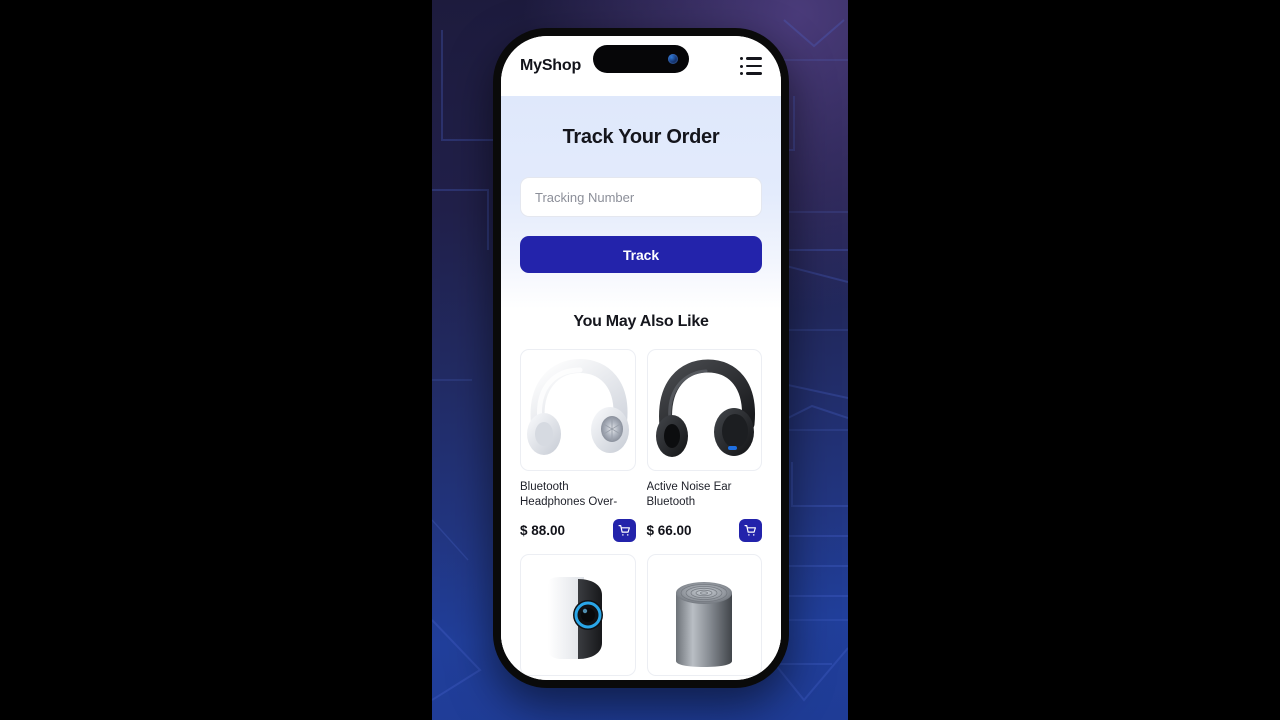  I want to click on product-price: $ 88.00, so click(543, 530).